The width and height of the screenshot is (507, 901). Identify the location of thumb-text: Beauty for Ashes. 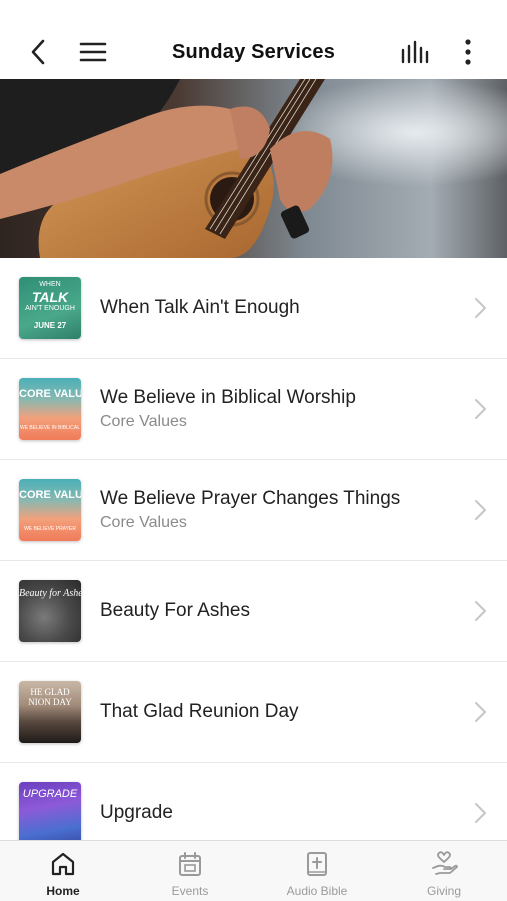
(50, 593).